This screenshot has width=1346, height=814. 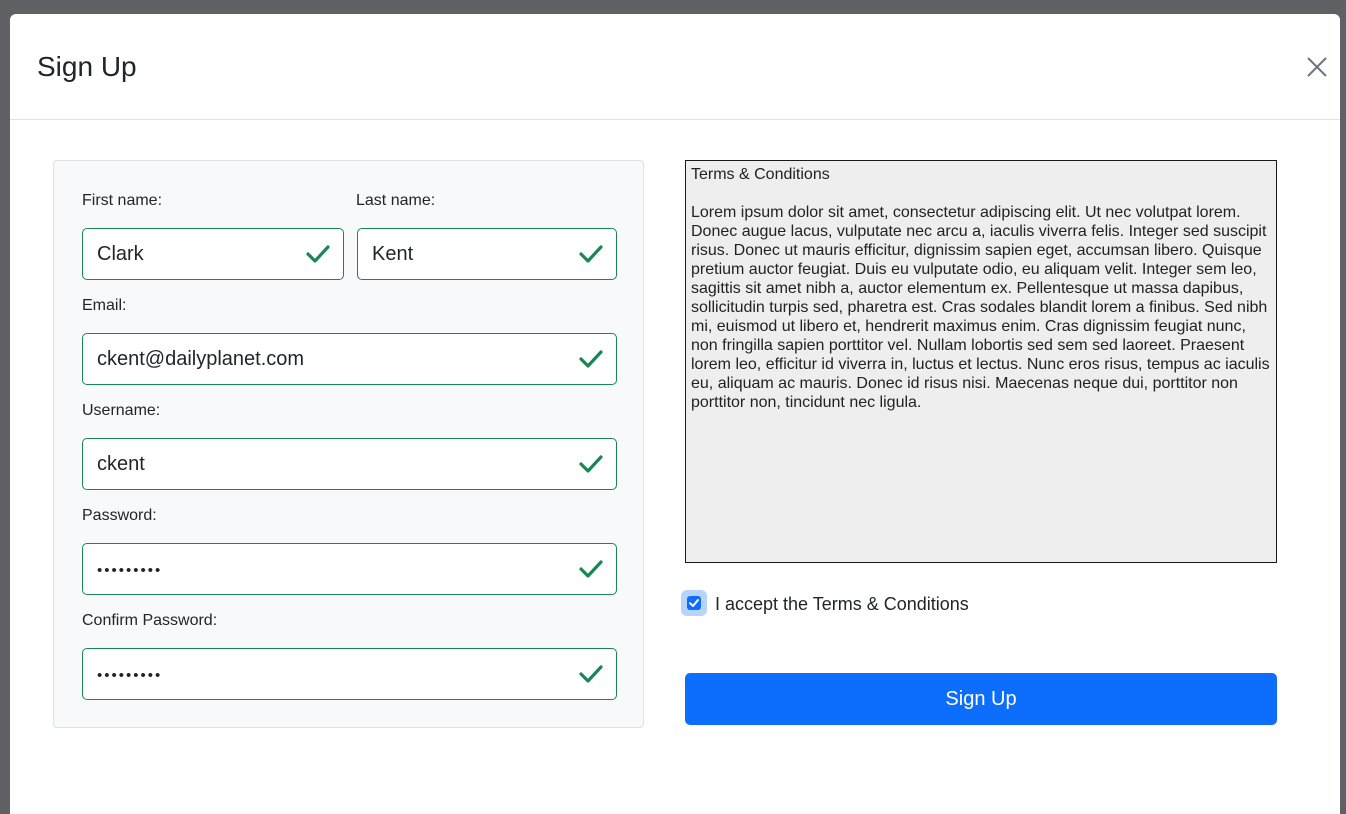 What do you see at coordinates (487, 254) in the screenshot?
I see `last-name-field: Kent` at bounding box center [487, 254].